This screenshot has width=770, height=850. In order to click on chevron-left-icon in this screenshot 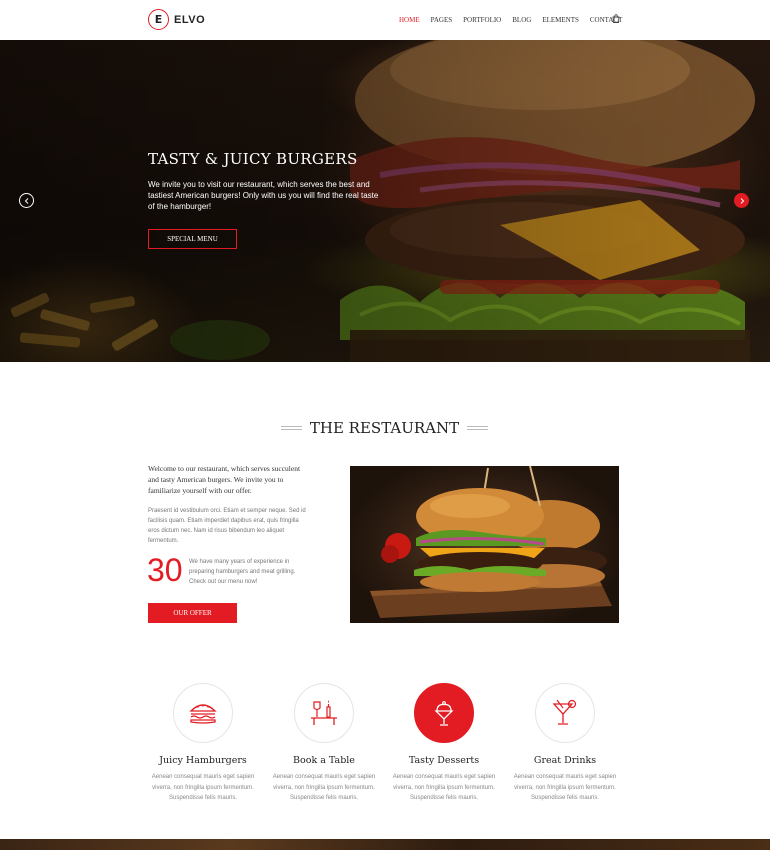, I will do `click(26, 200)`.